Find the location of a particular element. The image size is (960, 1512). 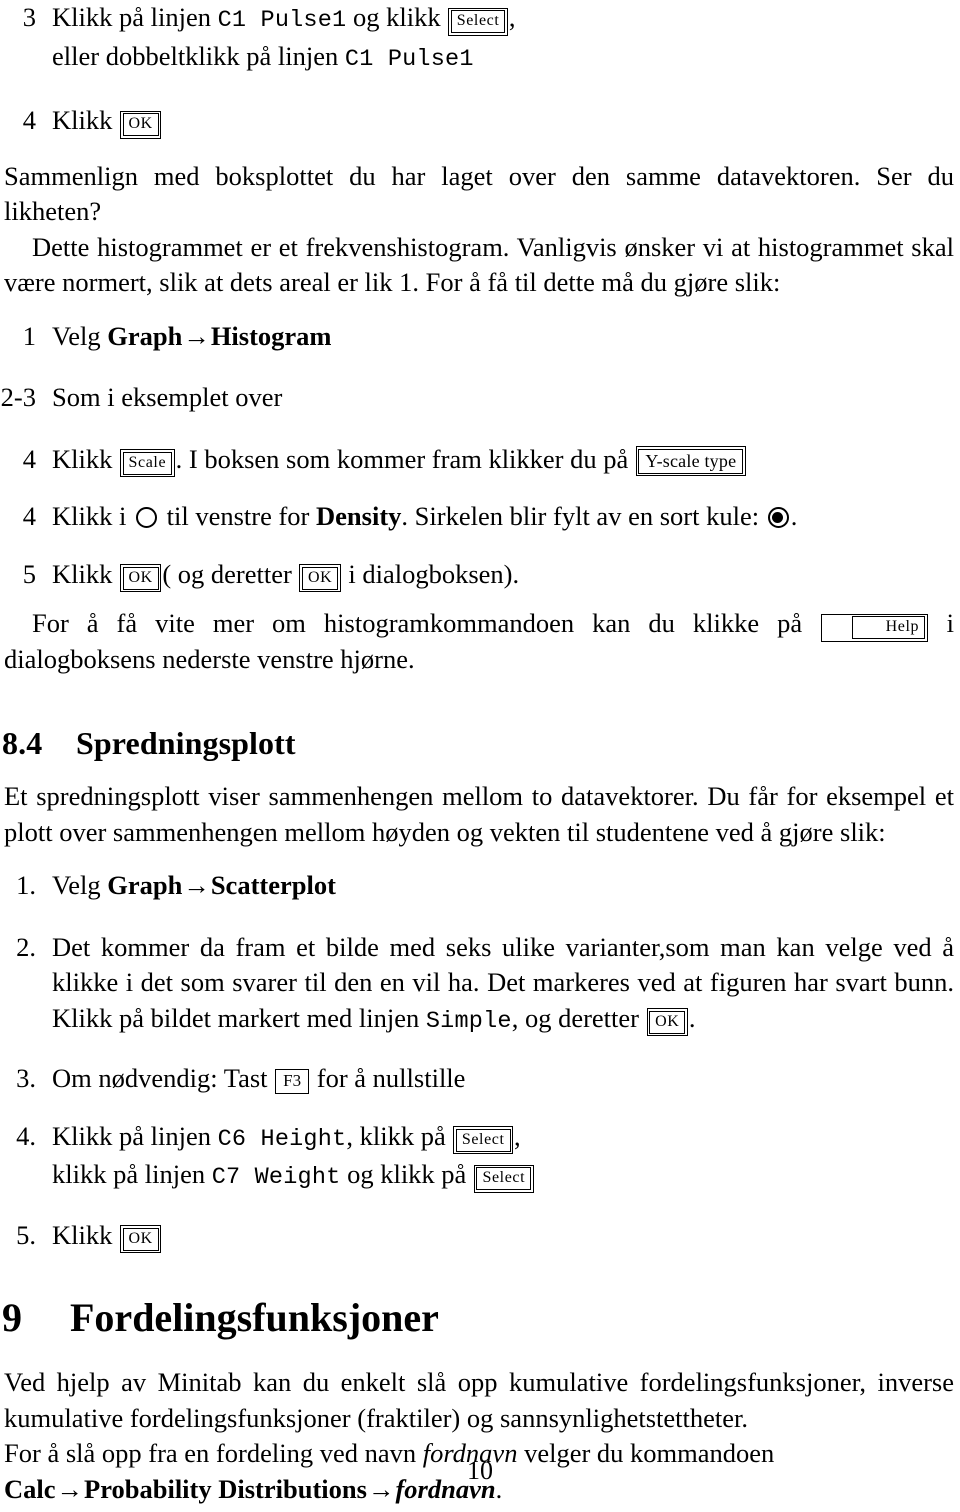

radio-filled-icon is located at coordinates (778, 517).